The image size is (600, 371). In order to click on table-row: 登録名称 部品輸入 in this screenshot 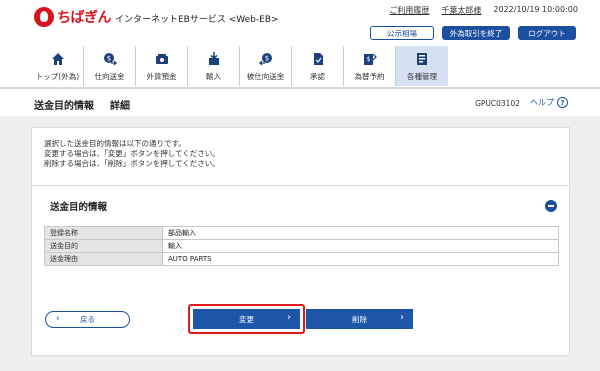, I will do `click(301, 233)`.